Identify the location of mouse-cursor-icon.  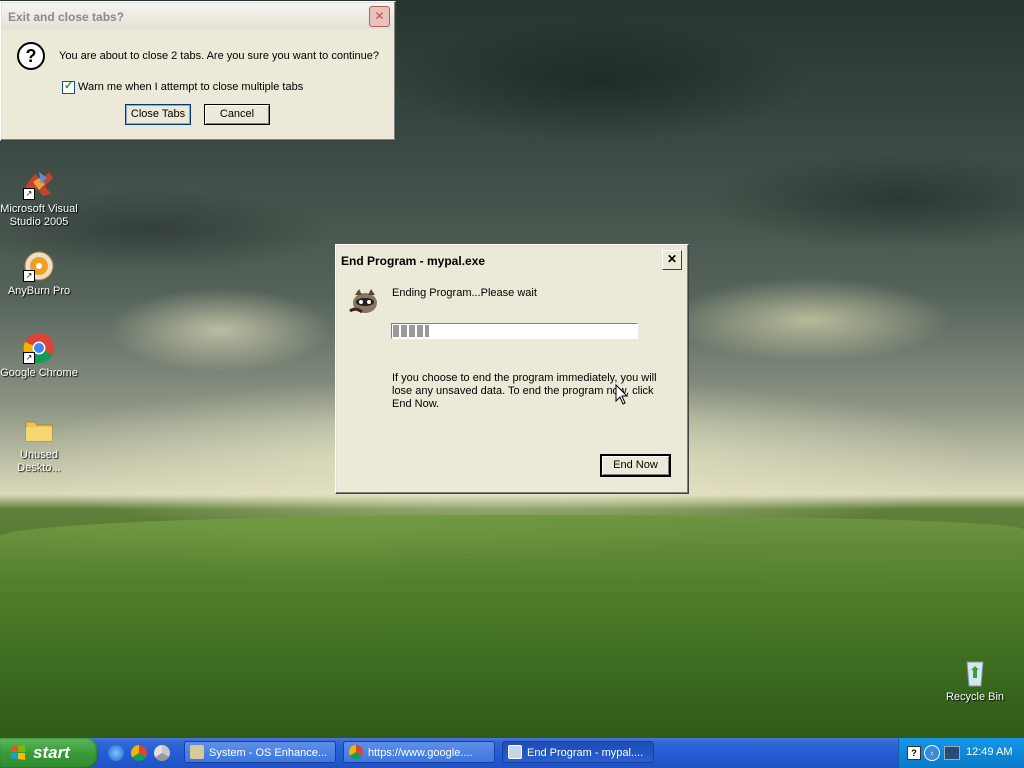
(622, 394).